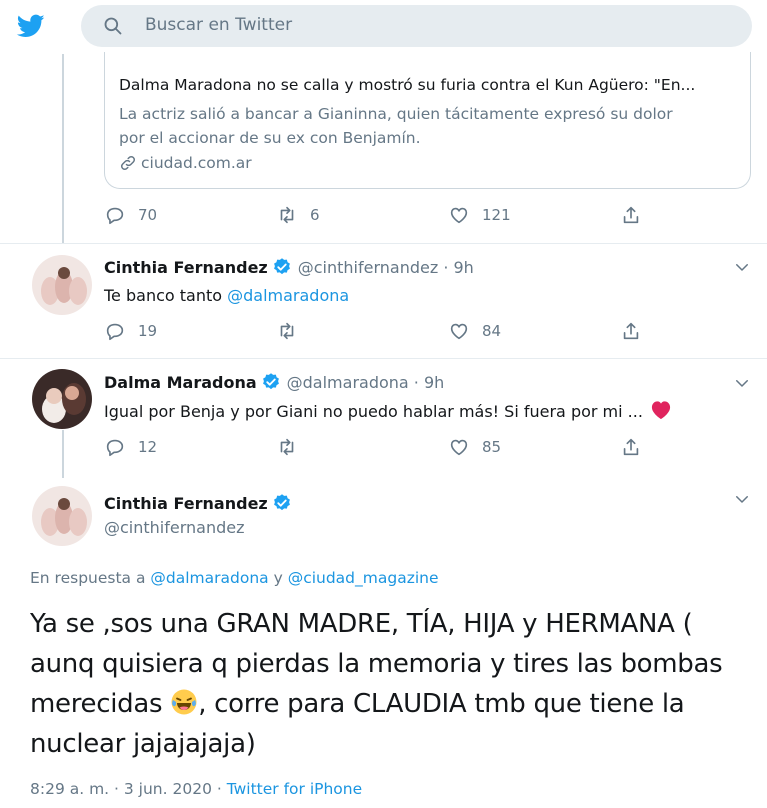  What do you see at coordinates (130, 331) in the screenshot?
I see `reply-button: 19` at bounding box center [130, 331].